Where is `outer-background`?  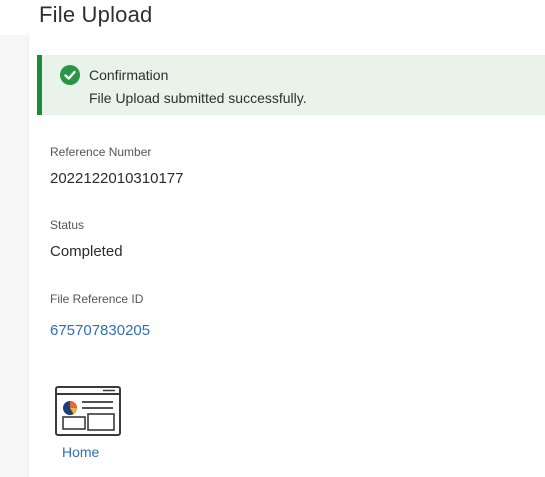 outer-background is located at coordinates (14, 256).